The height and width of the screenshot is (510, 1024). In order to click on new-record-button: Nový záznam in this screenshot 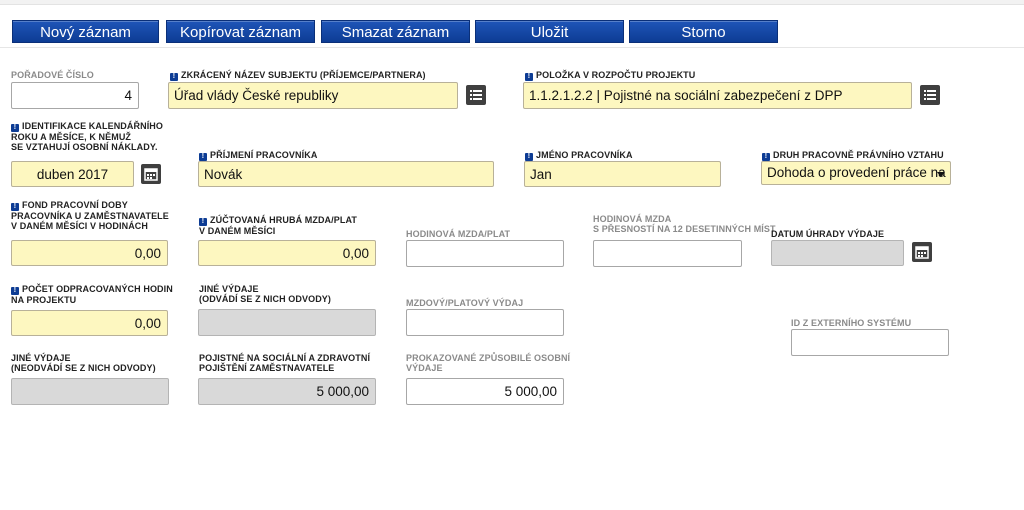, I will do `click(85, 31)`.